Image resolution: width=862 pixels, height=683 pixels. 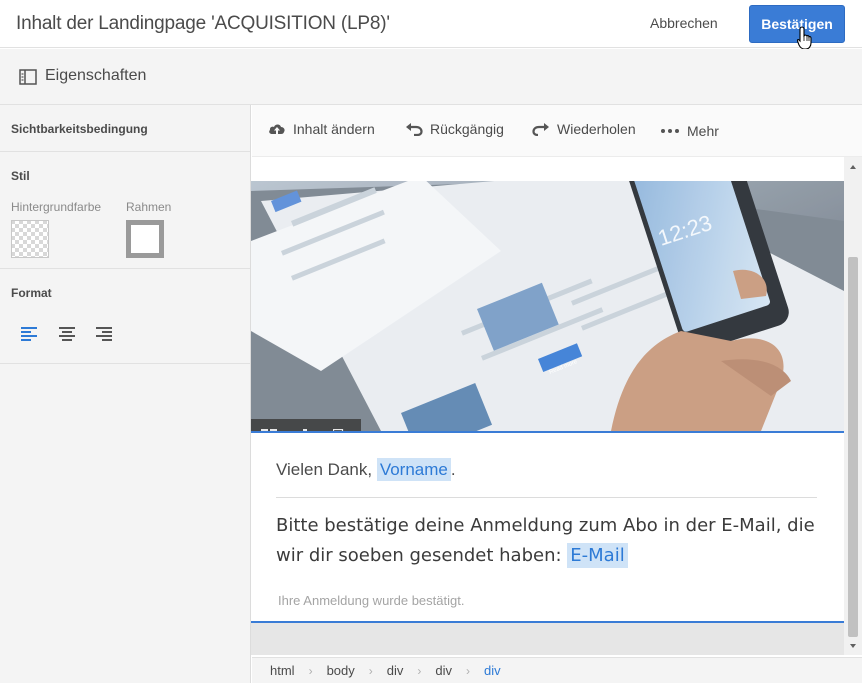 I want to click on redo-icon, so click(x=540, y=129).